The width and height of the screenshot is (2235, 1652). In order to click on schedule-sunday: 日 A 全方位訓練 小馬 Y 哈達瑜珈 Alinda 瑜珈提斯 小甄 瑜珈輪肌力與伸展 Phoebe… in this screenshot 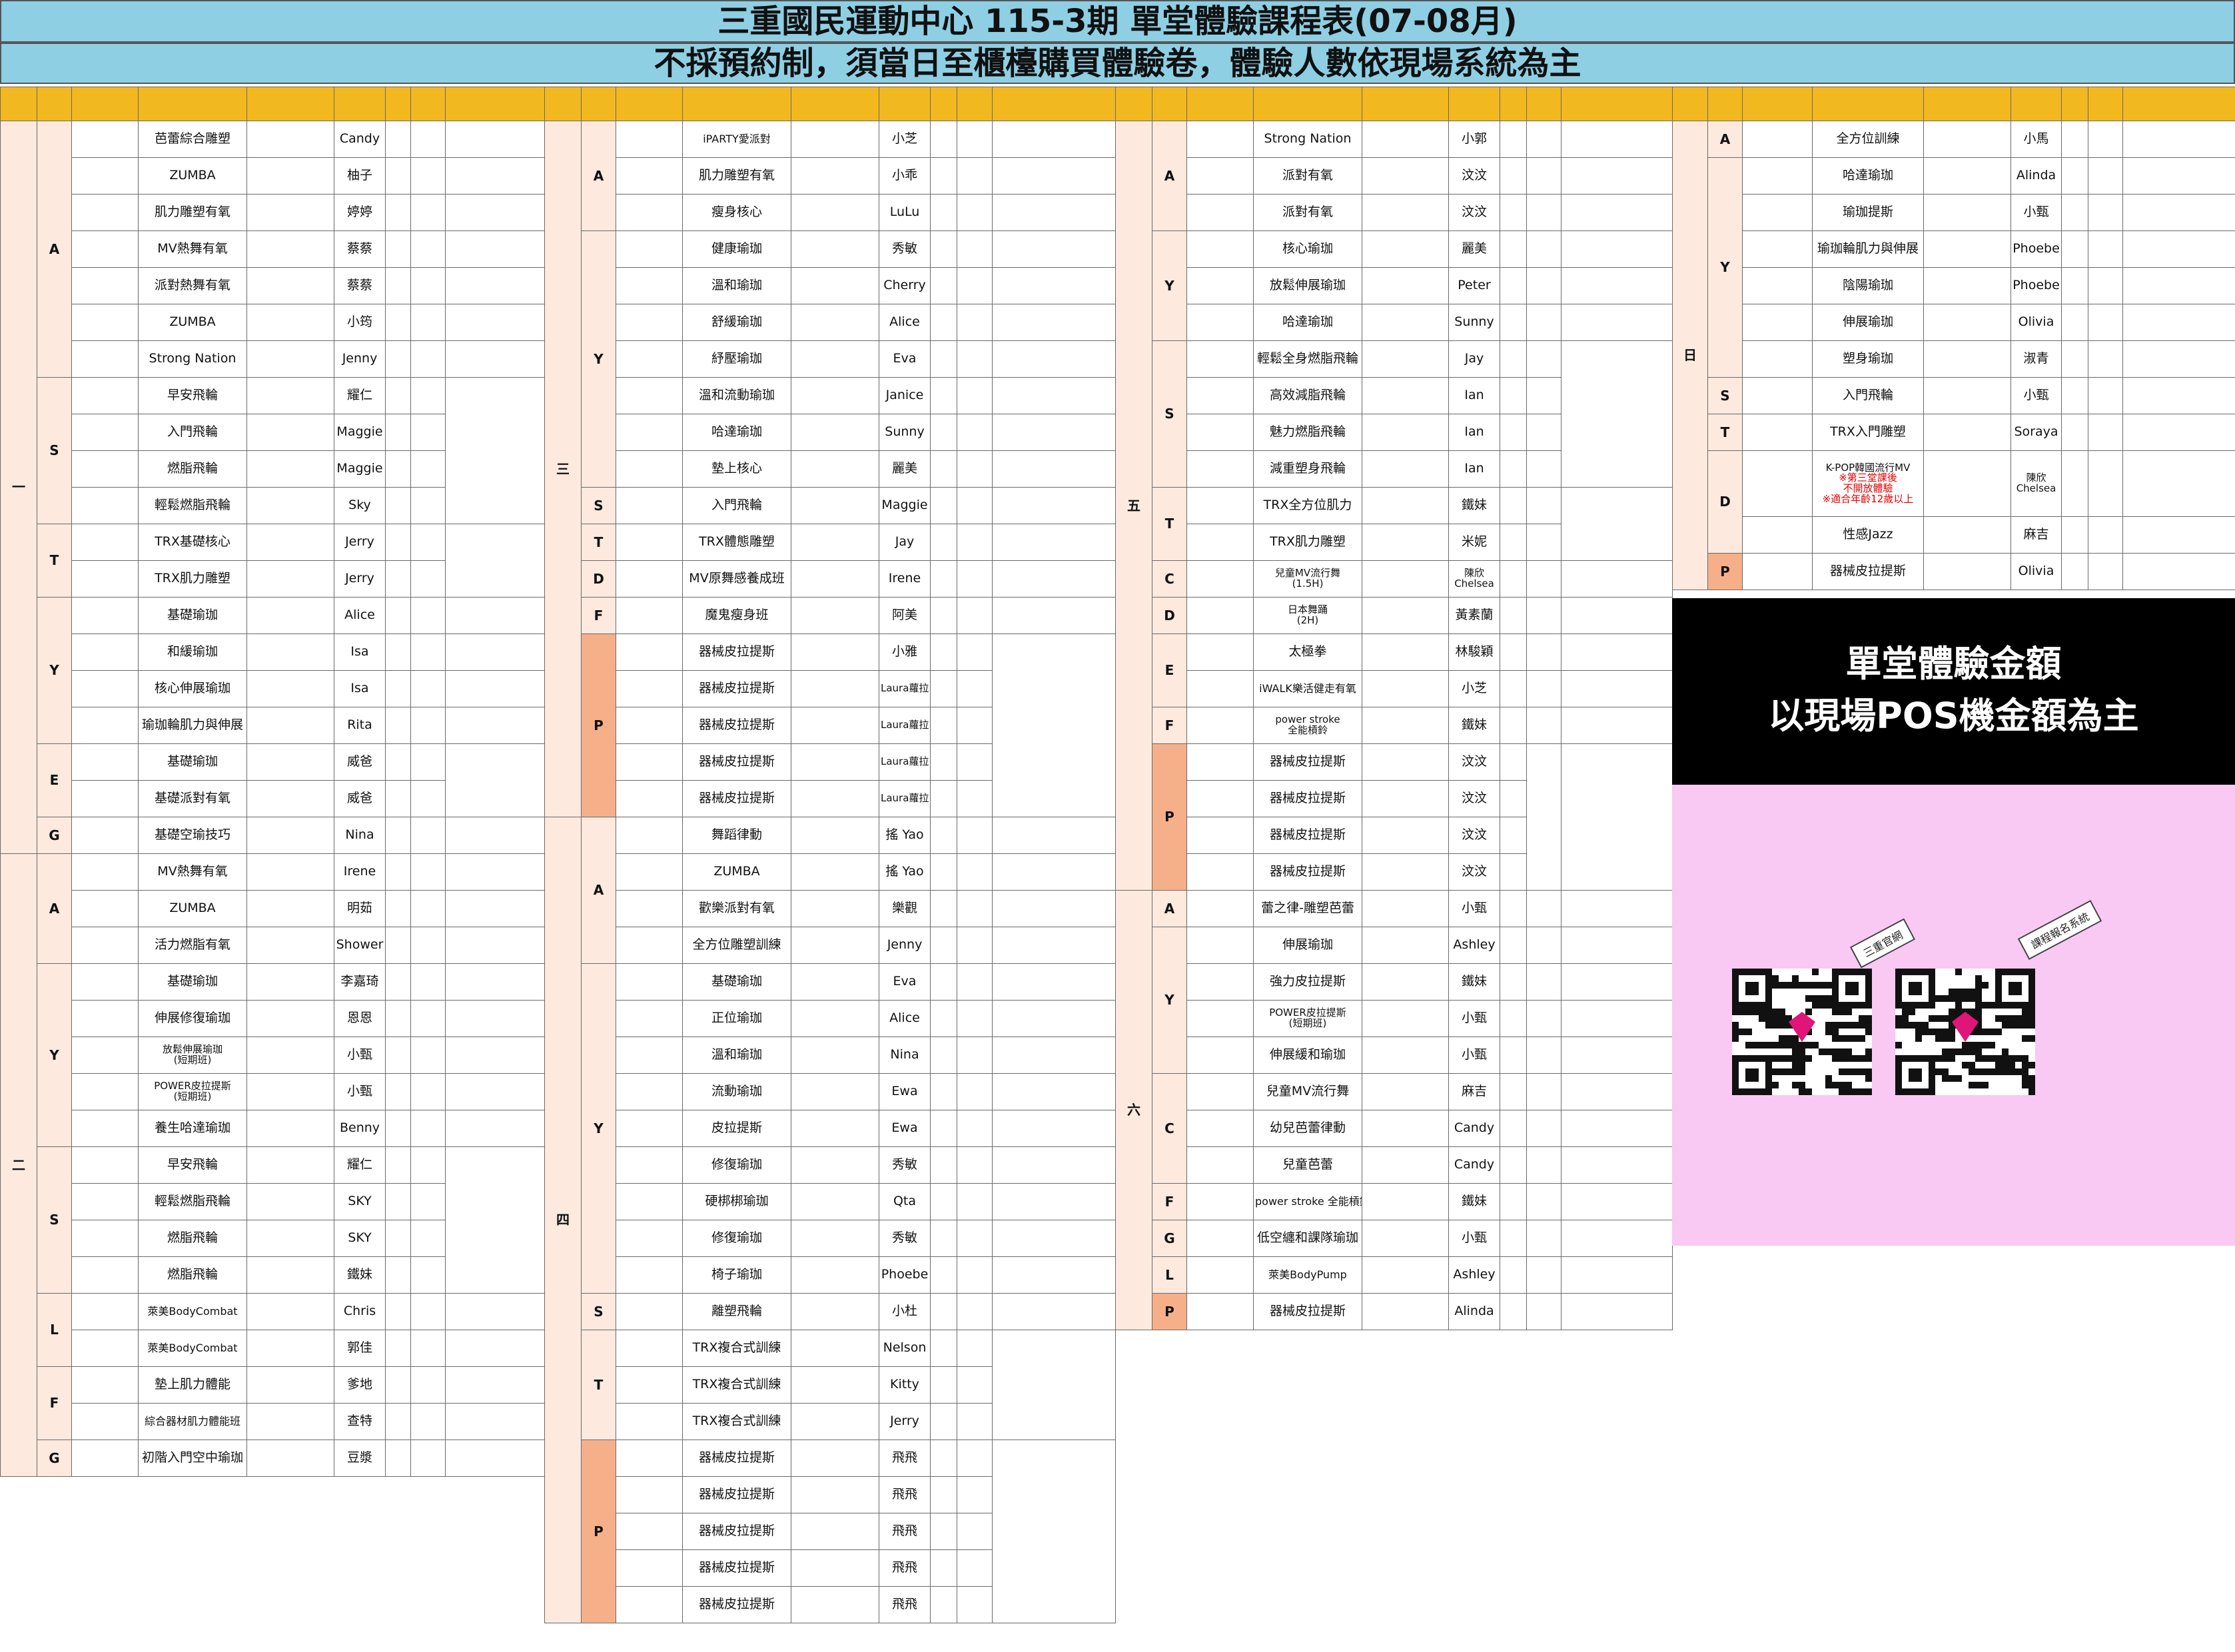, I will do `click(1953, 338)`.